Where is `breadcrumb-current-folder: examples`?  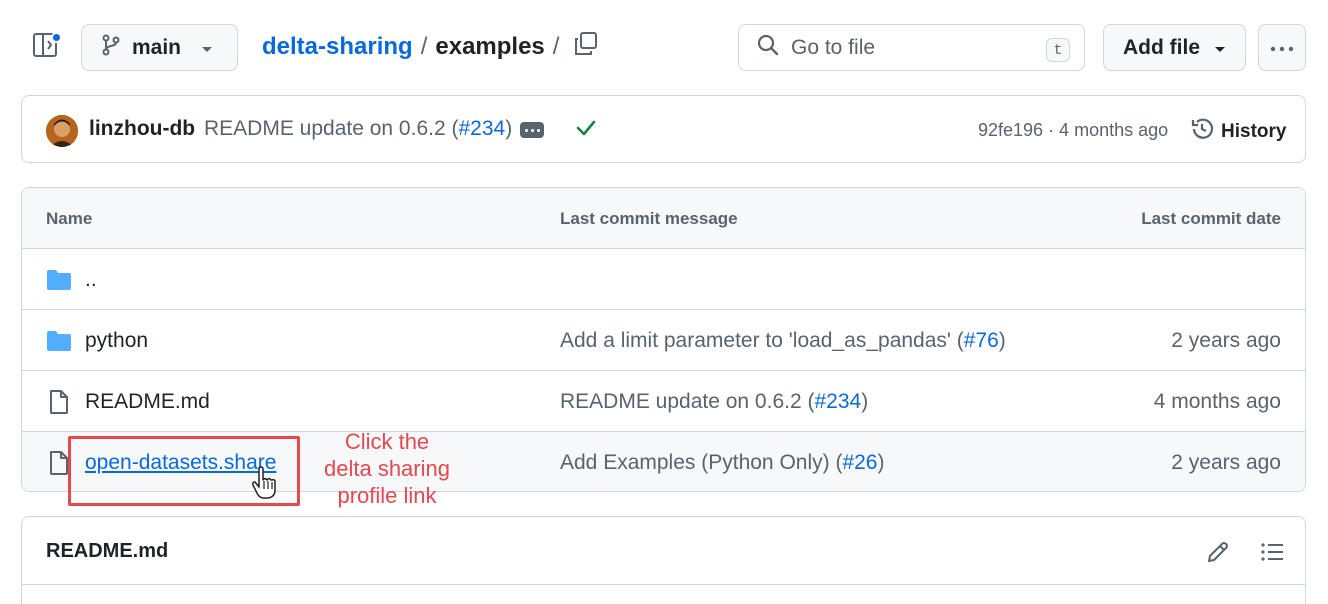 breadcrumb-current-folder: examples is located at coordinates (490, 46).